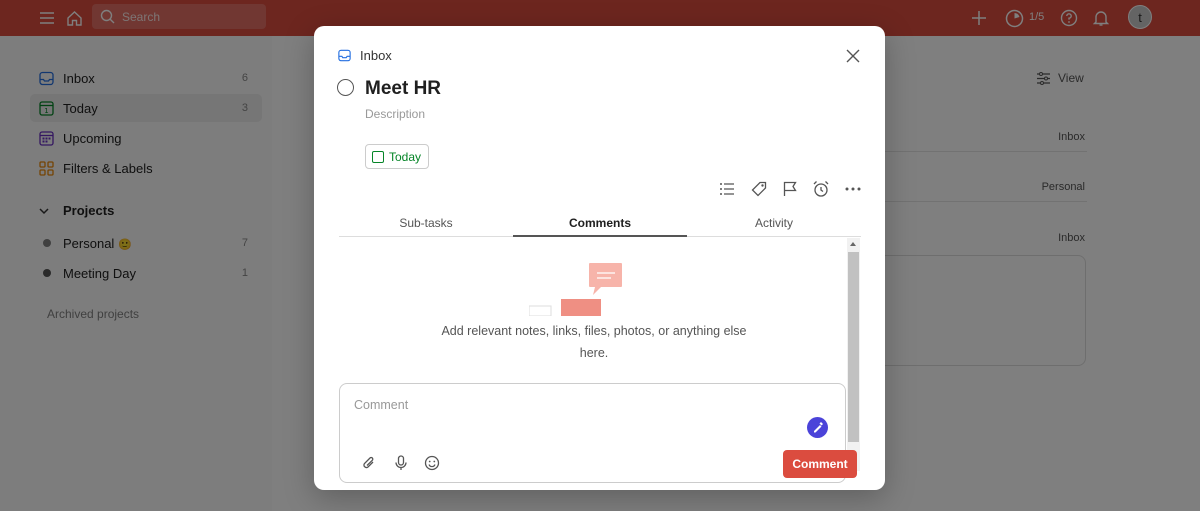 The image size is (1200, 511). What do you see at coordinates (378, 156) in the screenshot?
I see `calendar-icon` at bounding box center [378, 156].